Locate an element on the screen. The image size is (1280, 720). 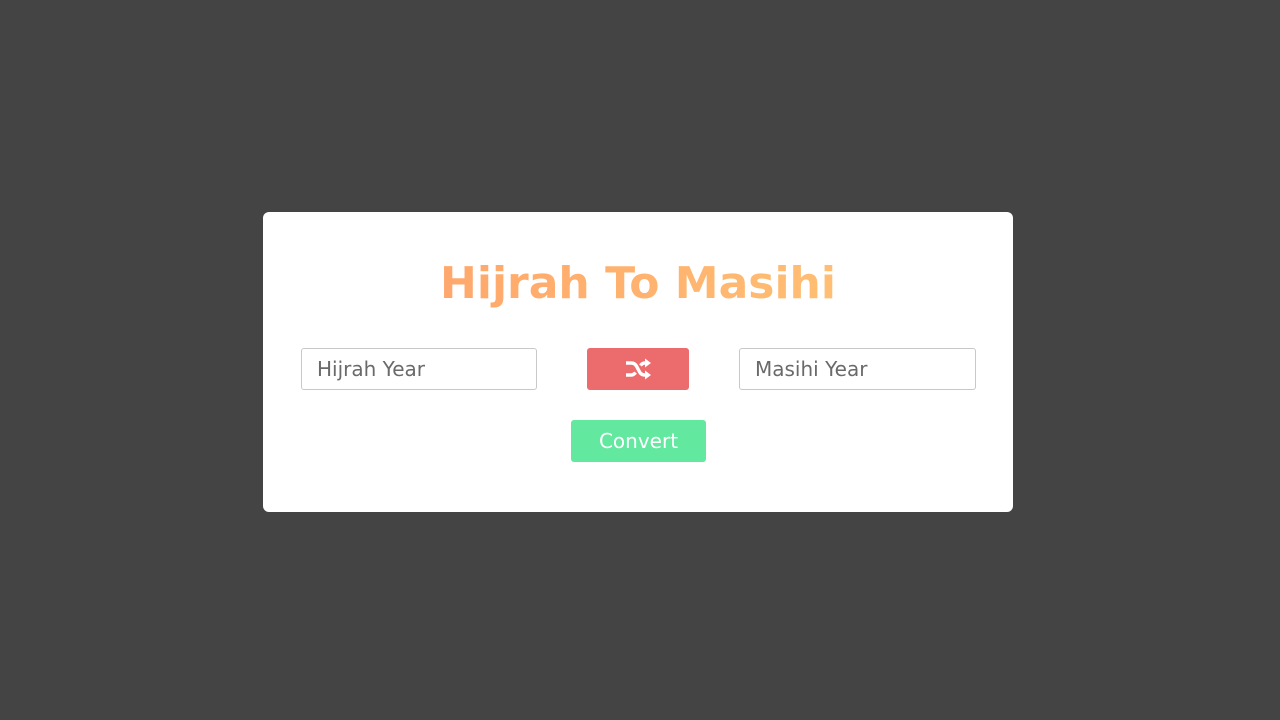
shuffle-icon is located at coordinates (638, 369).